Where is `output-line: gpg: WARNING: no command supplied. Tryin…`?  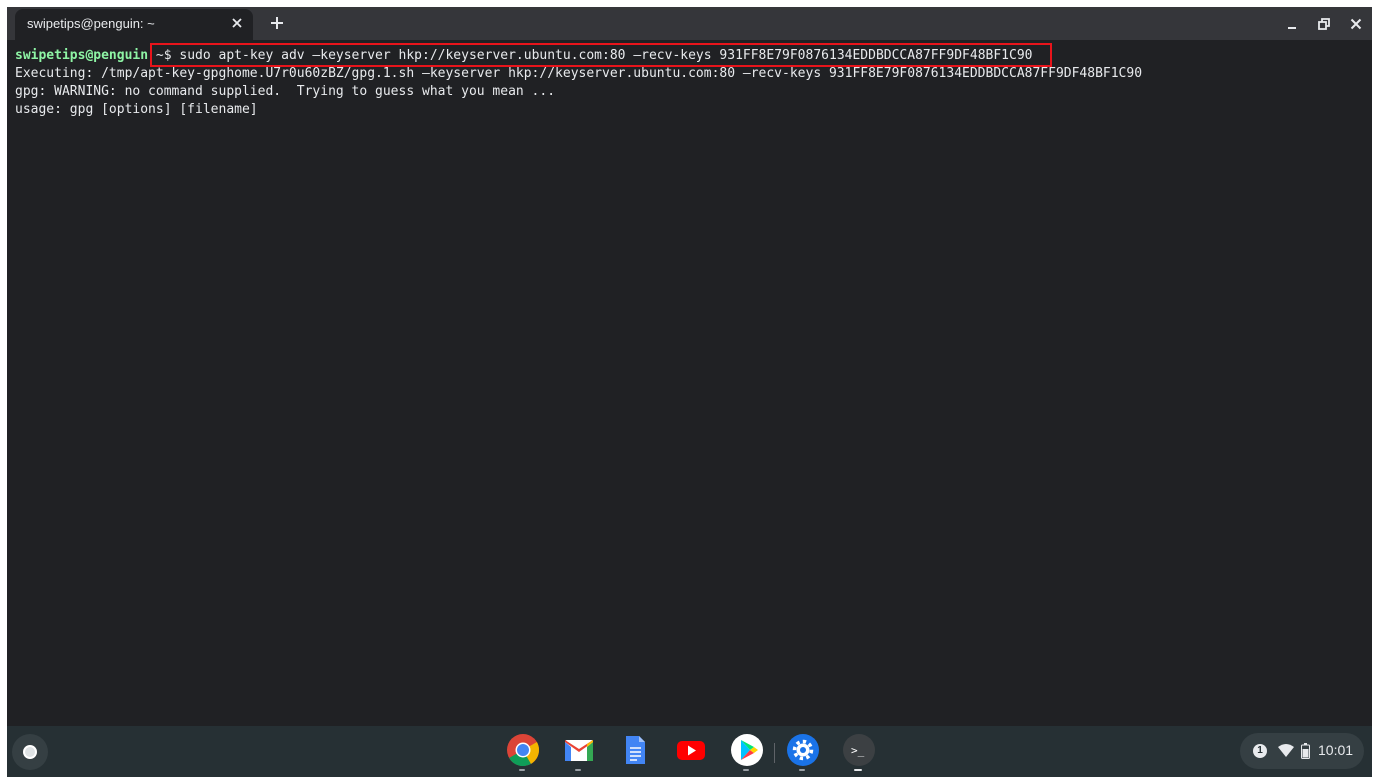 output-line: gpg: WARNING: no command supplied. Tryin… is located at coordinates (285, 91).